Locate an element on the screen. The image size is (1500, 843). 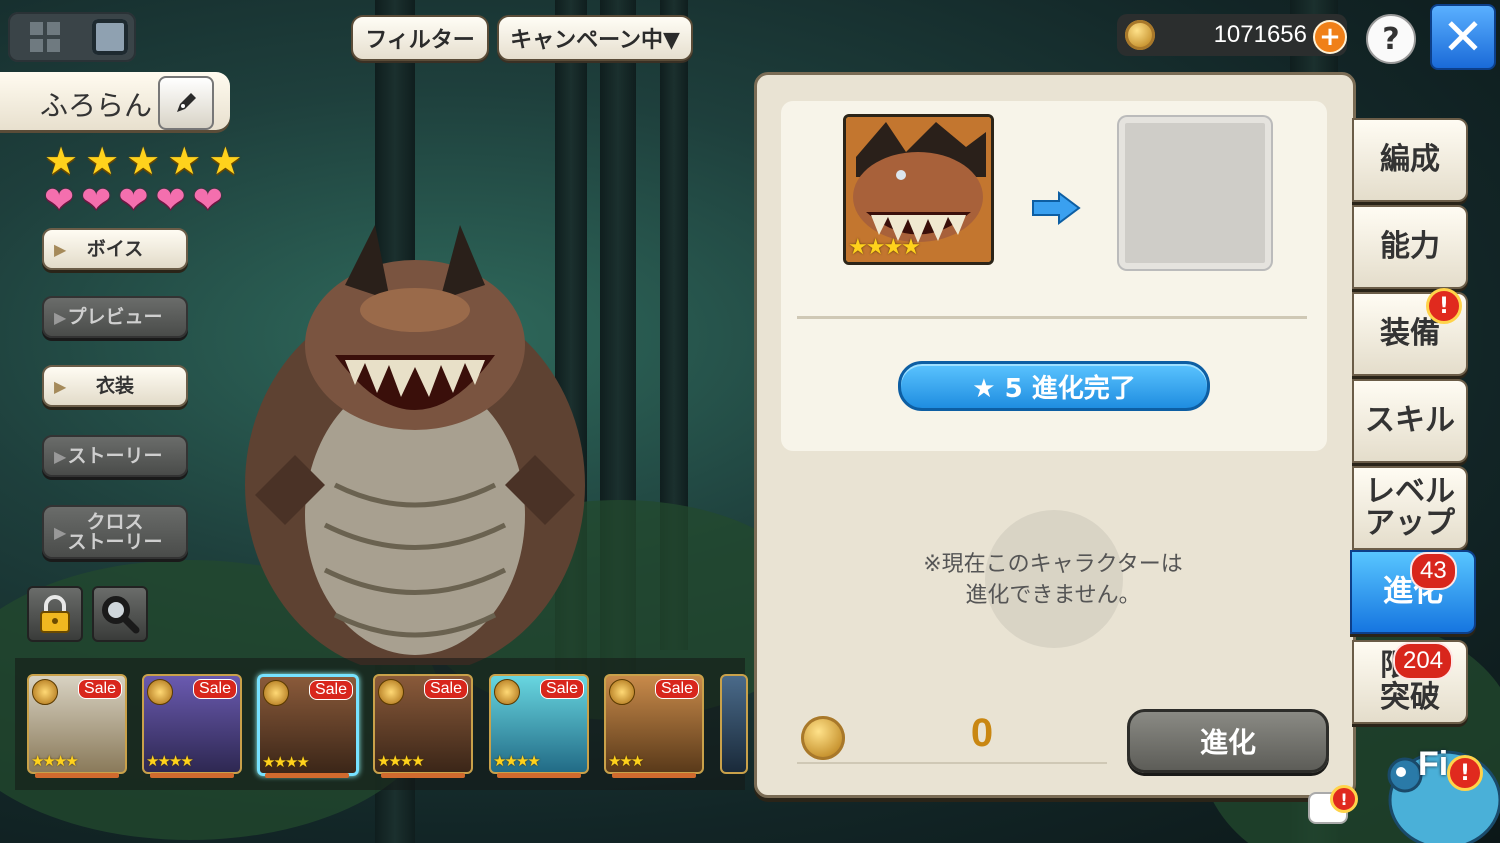
magnifier-icon is located at coordinates (121, 615).